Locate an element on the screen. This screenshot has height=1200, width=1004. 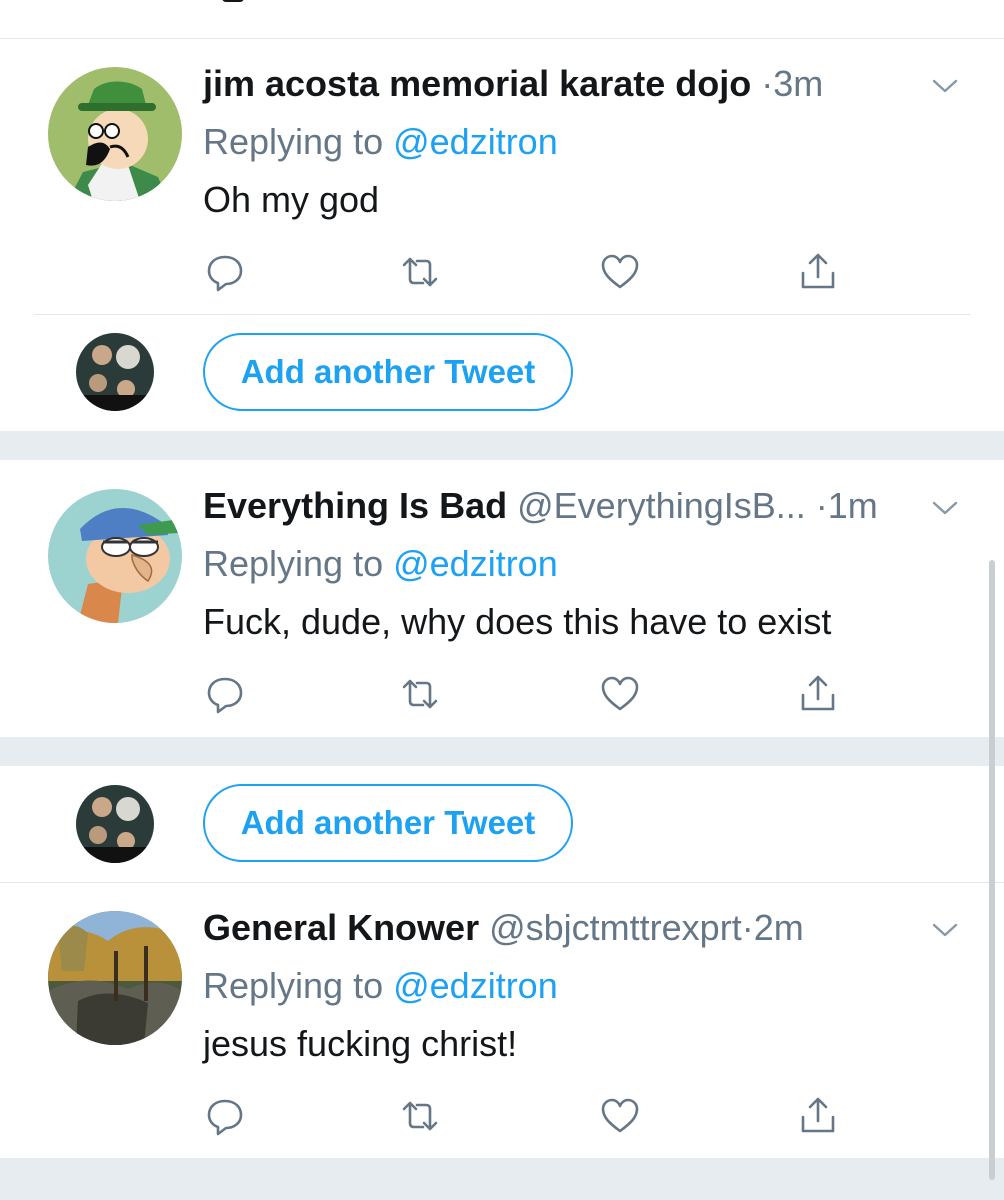
author-handle: @sbjctmttrexprt is located at coordinates (615, 927).